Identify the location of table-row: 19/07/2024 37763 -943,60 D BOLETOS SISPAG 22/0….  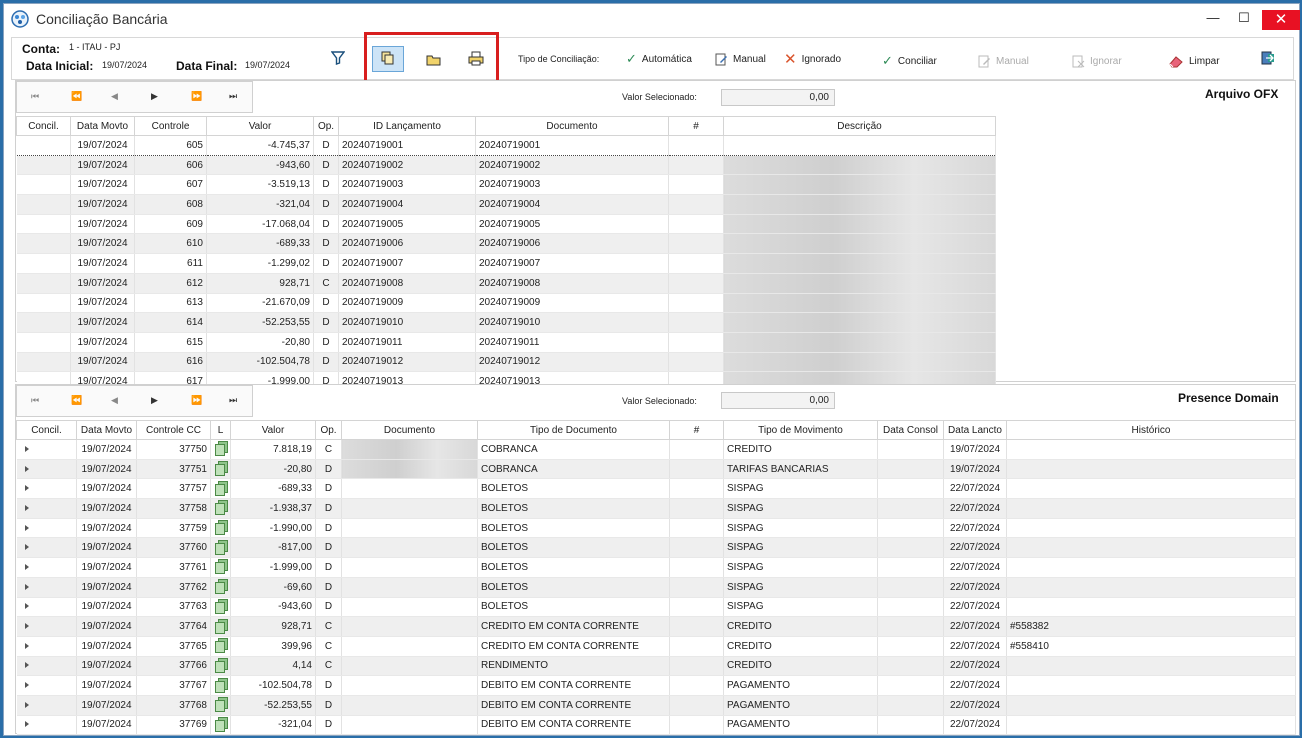
(656, 607).